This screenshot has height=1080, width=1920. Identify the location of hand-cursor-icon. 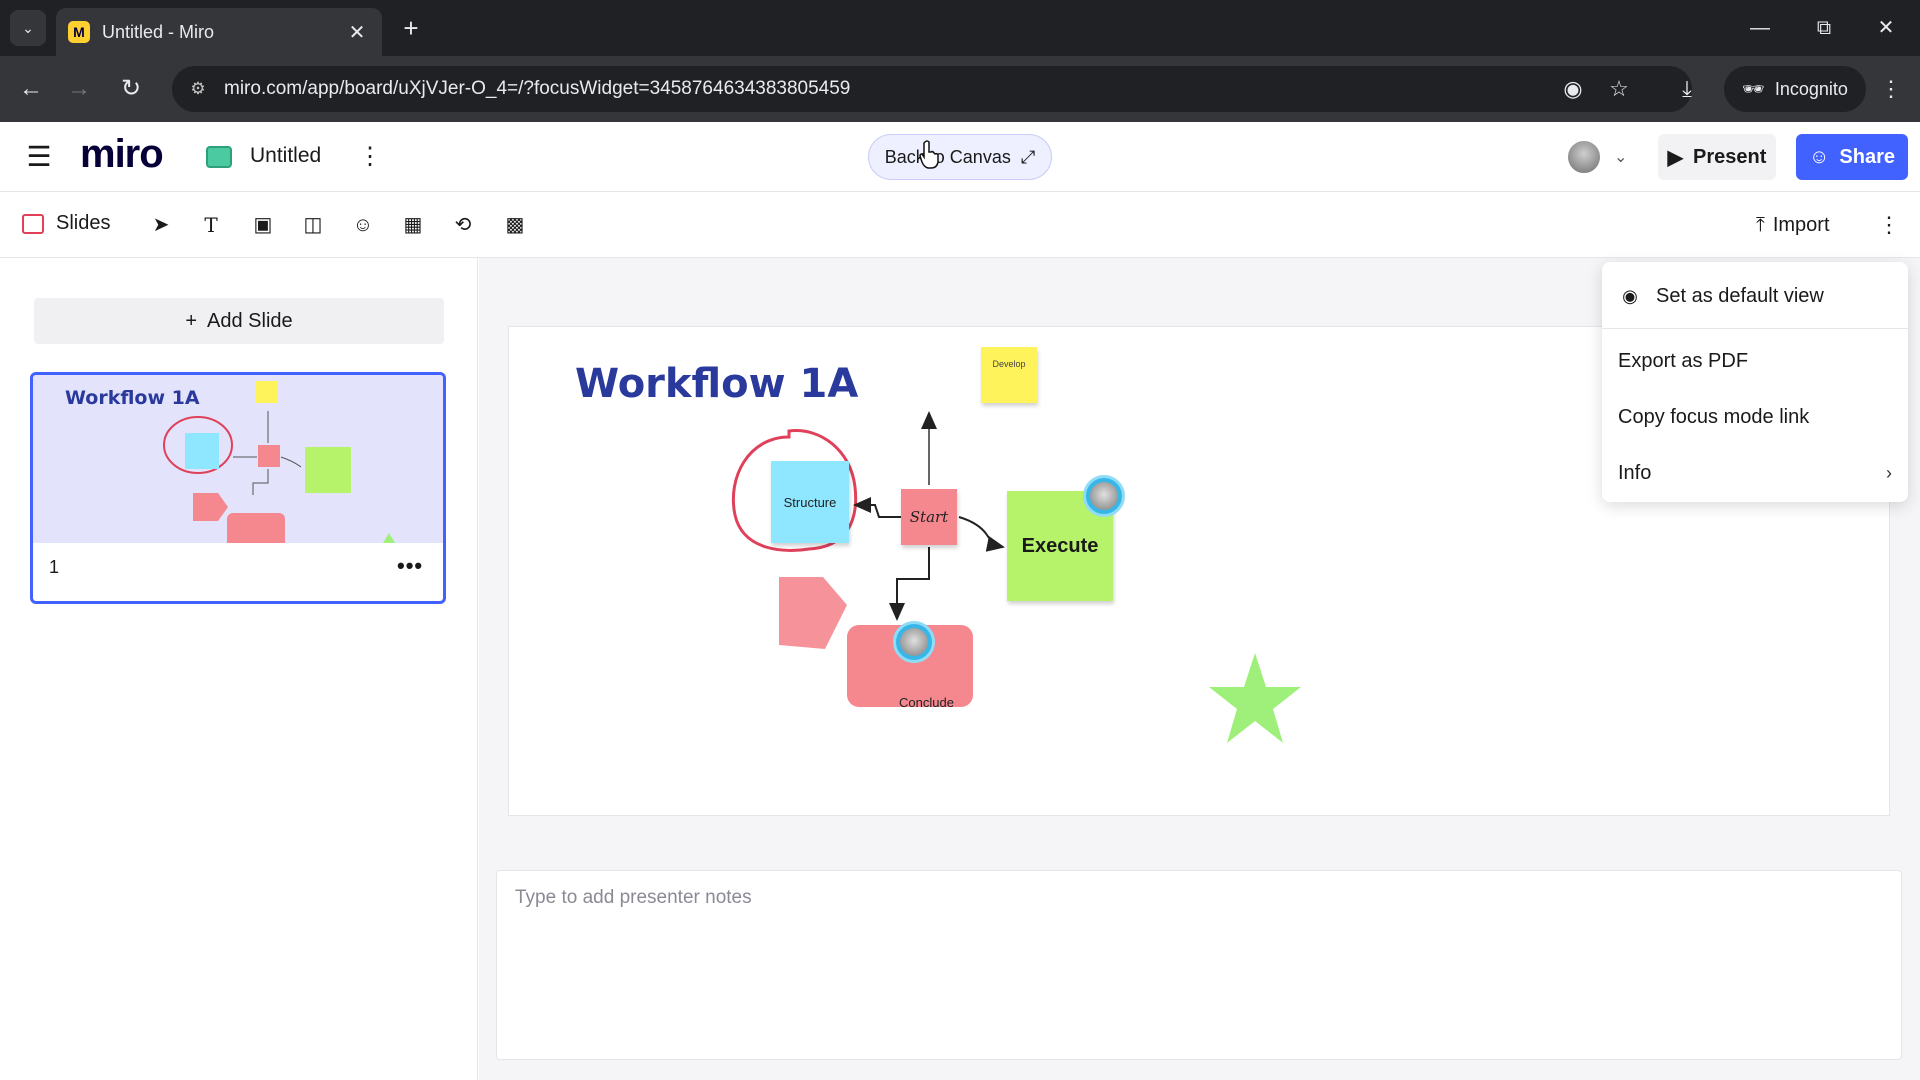
(929, 154).